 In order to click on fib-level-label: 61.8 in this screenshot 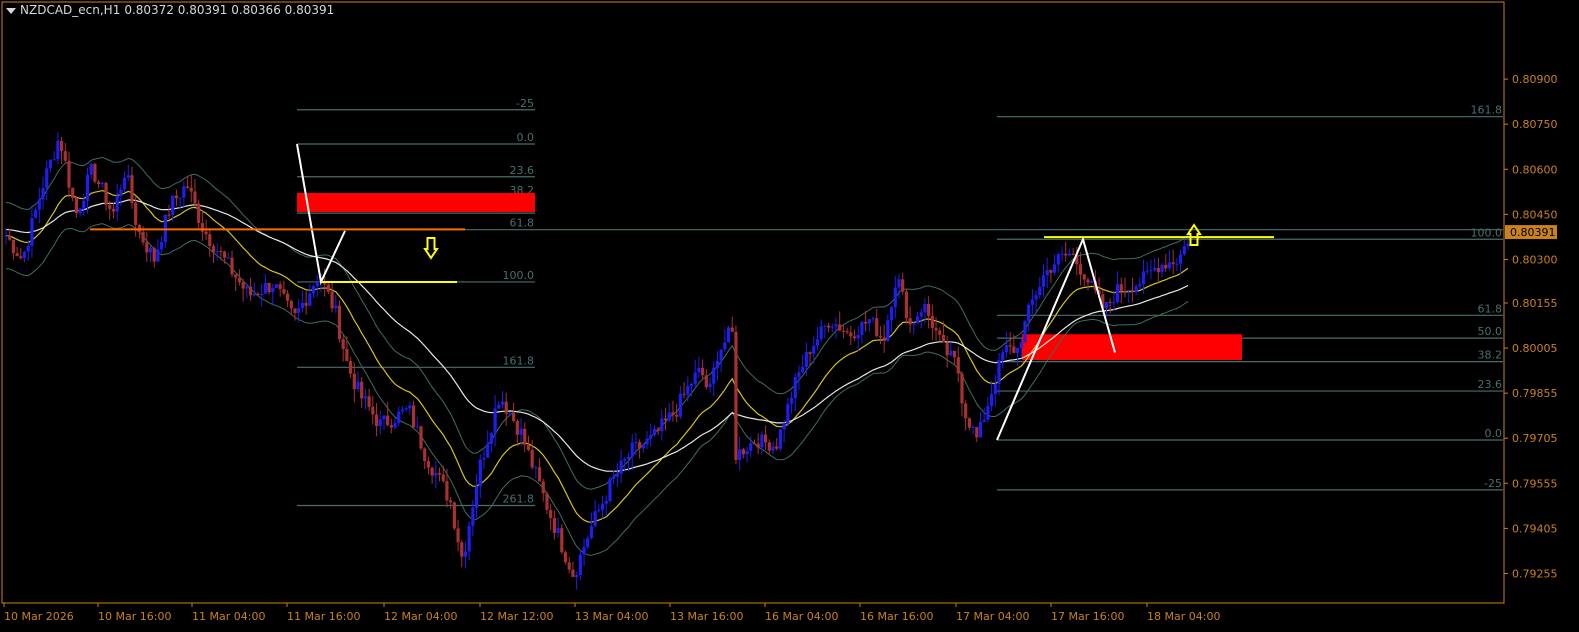, I will do `click(1490, 308)`.